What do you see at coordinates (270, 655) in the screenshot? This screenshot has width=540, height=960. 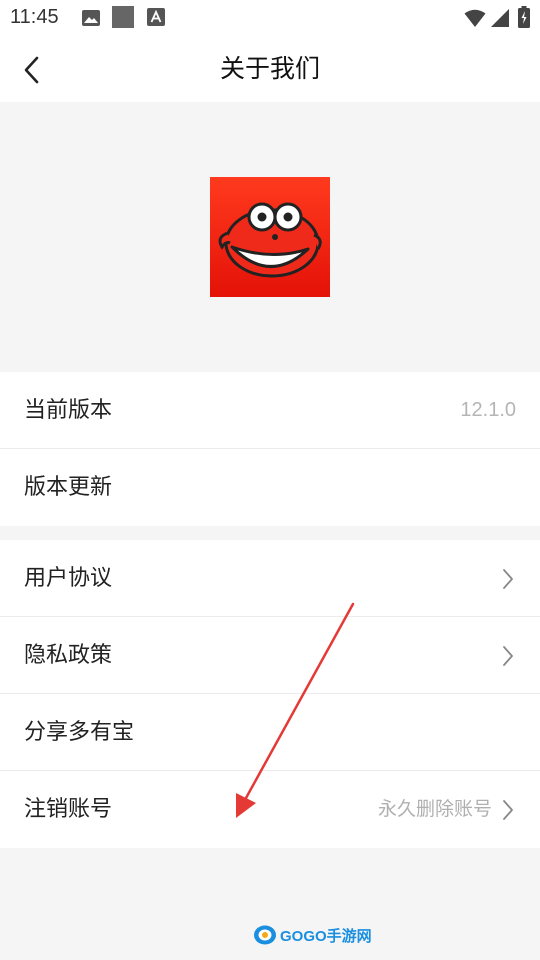 I see `privacy-policy-row: 隐私政策` at bounding box center [270, 655].